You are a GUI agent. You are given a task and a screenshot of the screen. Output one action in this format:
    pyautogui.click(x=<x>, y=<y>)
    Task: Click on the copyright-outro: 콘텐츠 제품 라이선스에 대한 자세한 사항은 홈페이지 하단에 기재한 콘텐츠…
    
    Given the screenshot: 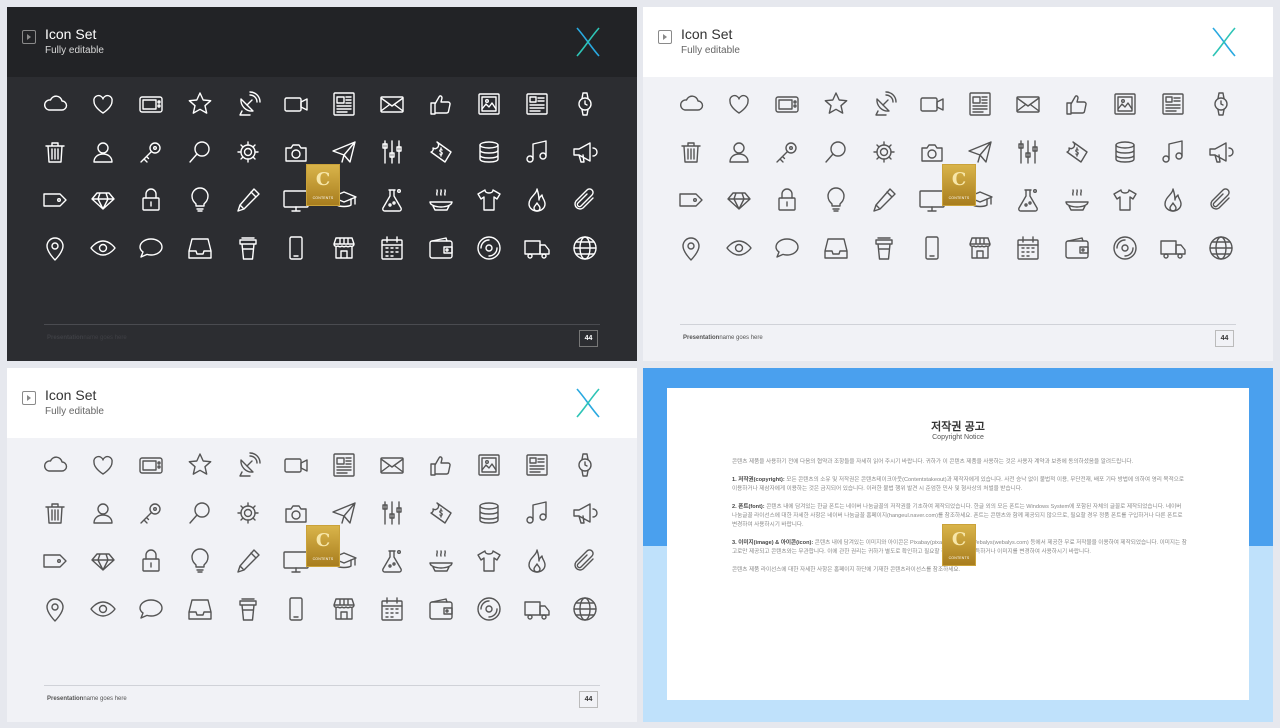 What is the action you would take?
    pyautogui.click(x=846, y=570)
    